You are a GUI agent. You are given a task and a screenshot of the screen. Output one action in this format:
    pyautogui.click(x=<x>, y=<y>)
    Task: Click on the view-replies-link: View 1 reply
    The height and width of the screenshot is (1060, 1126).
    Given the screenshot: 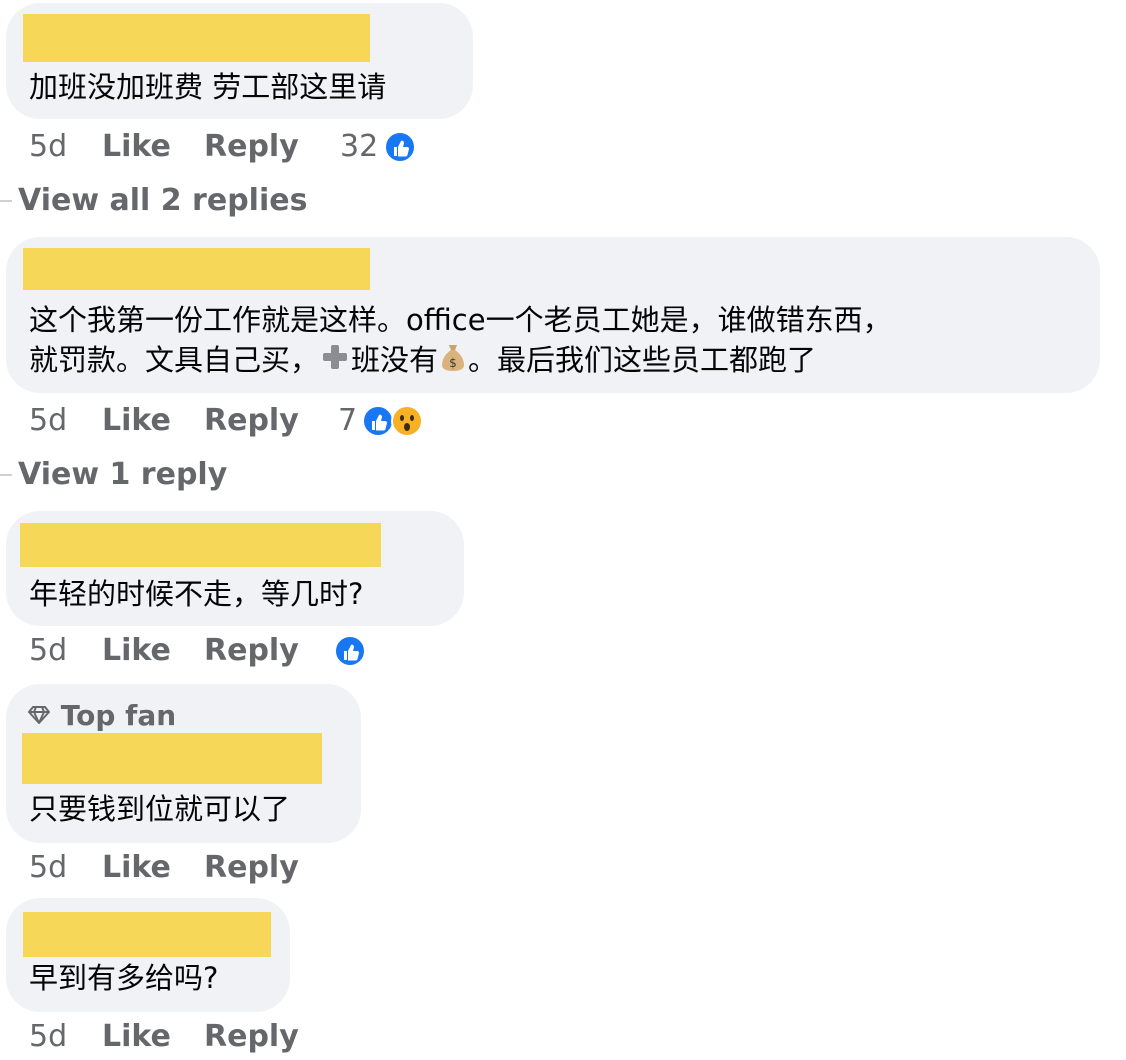 What is the action you would take?
    pyautogui.click(x=122, y=475)
    